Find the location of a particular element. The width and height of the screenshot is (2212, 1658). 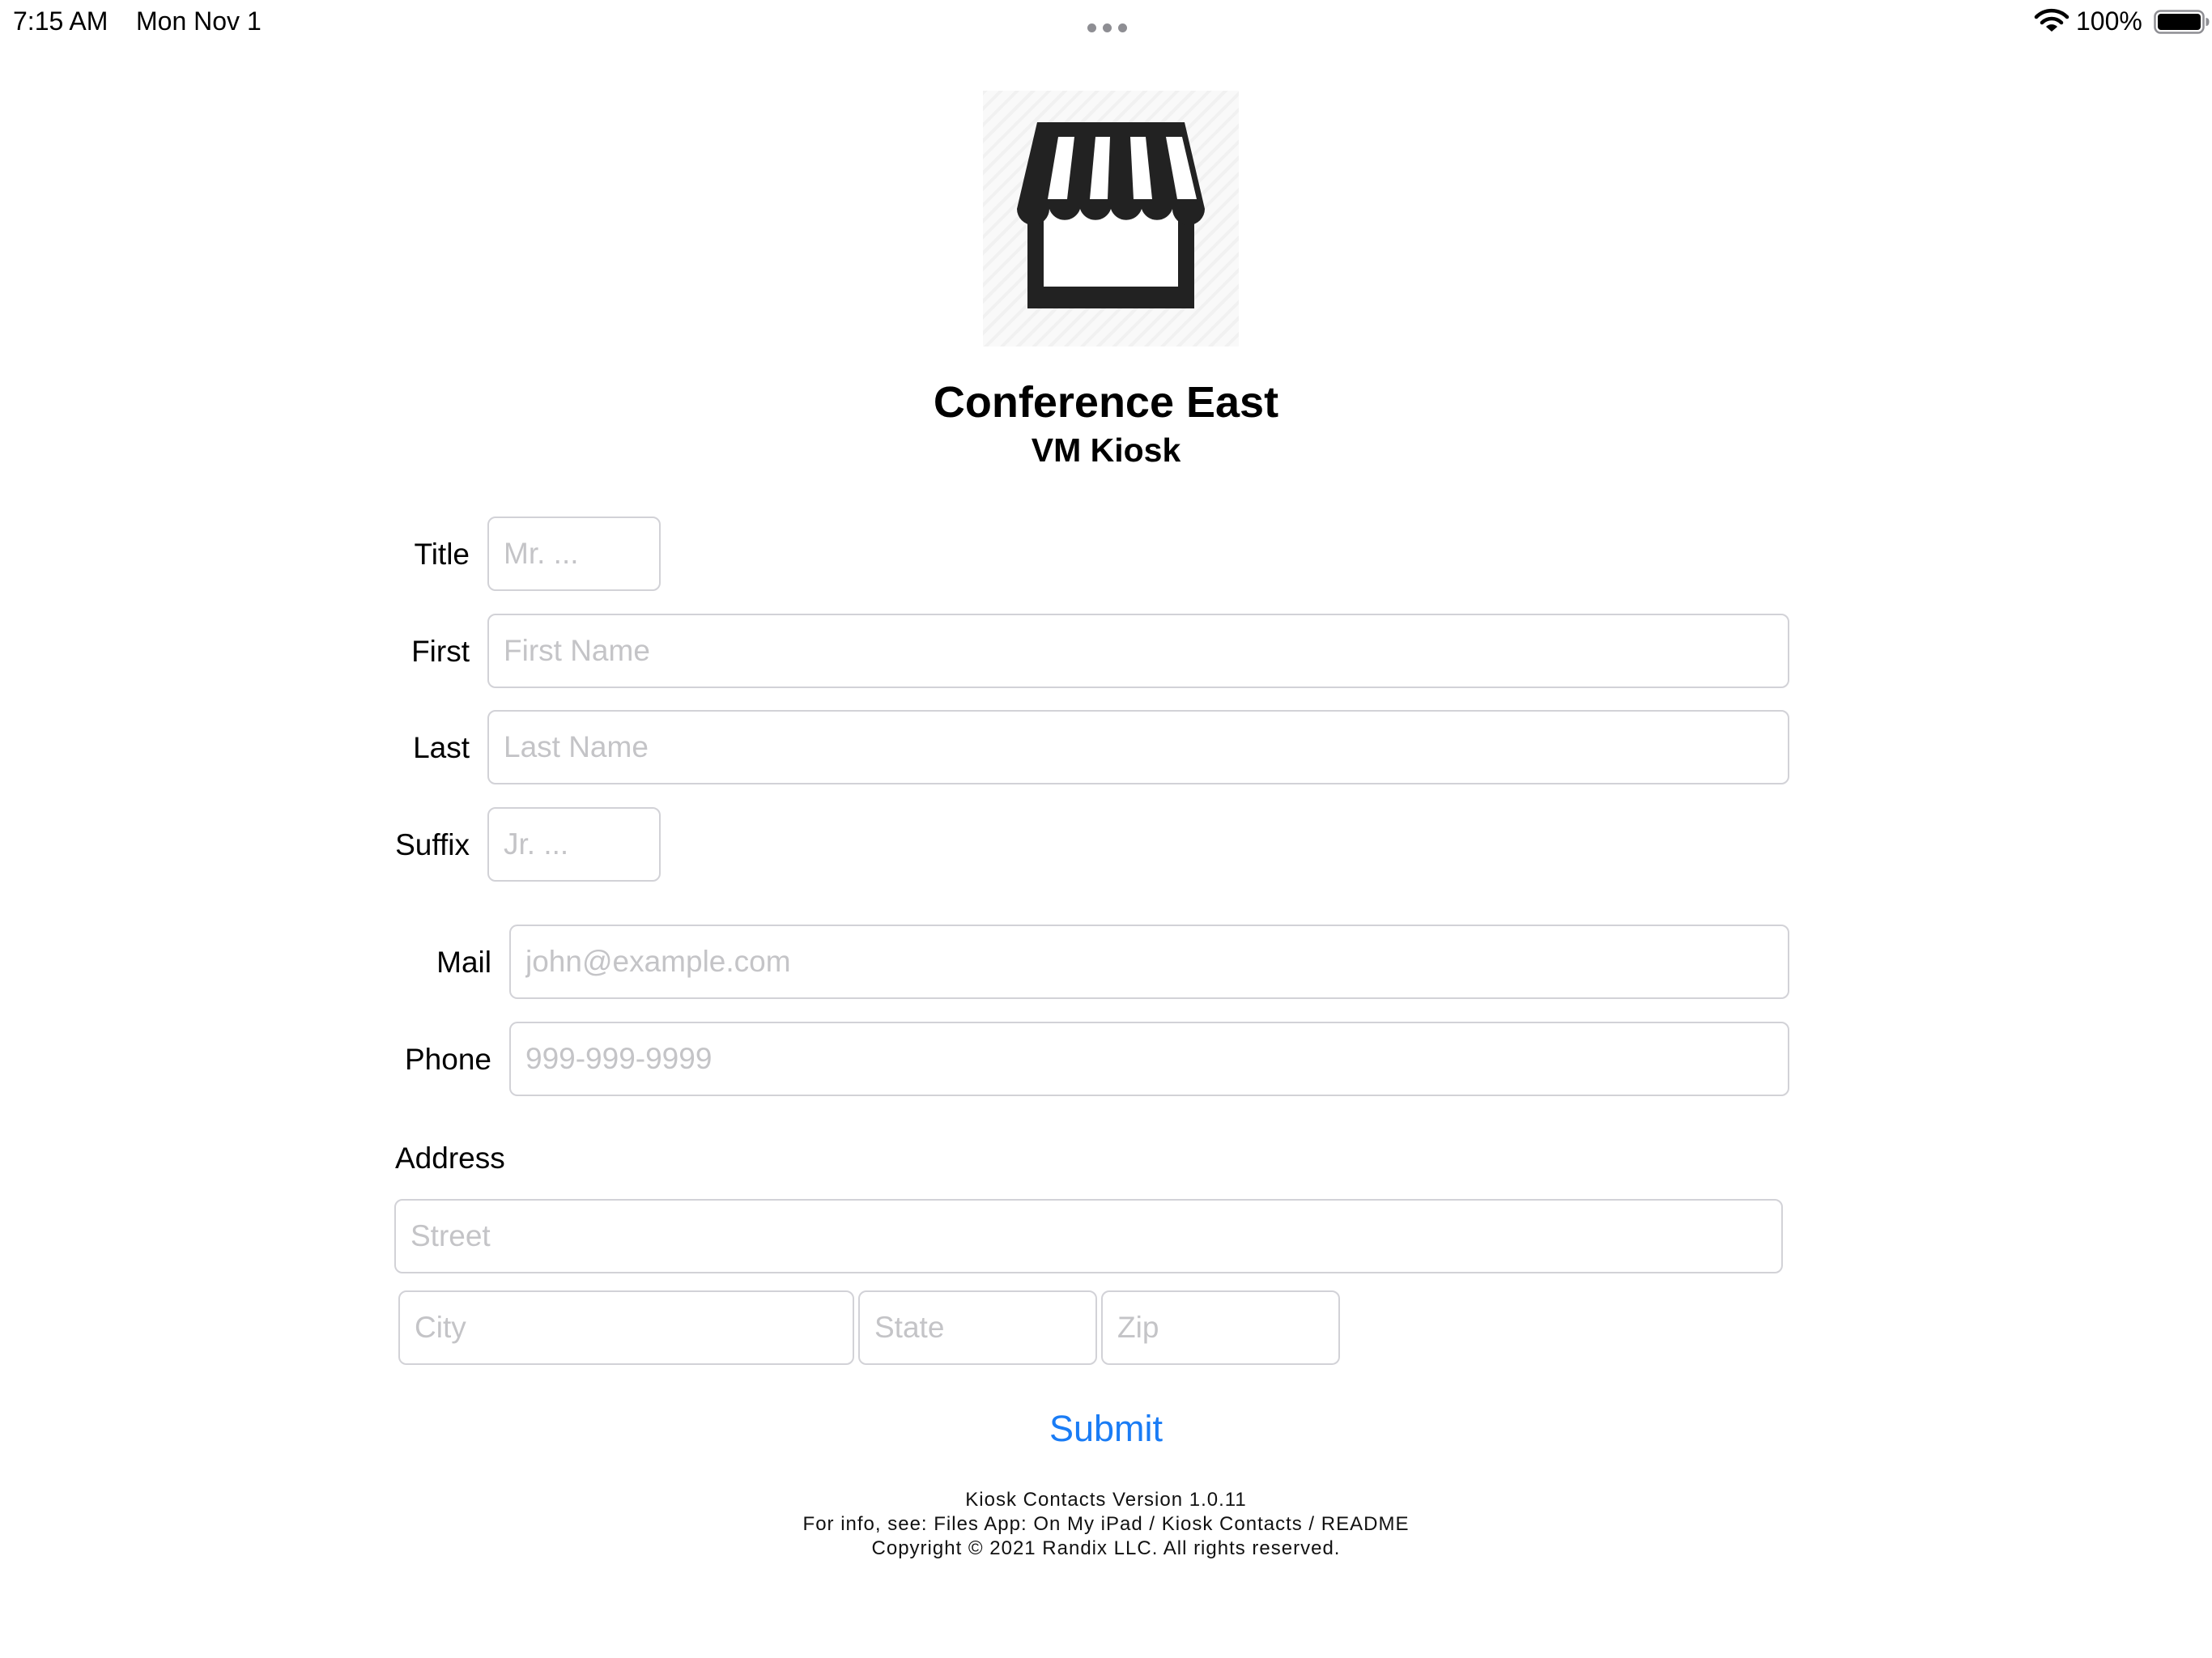

state-field is located at coordinates (978, 1327).